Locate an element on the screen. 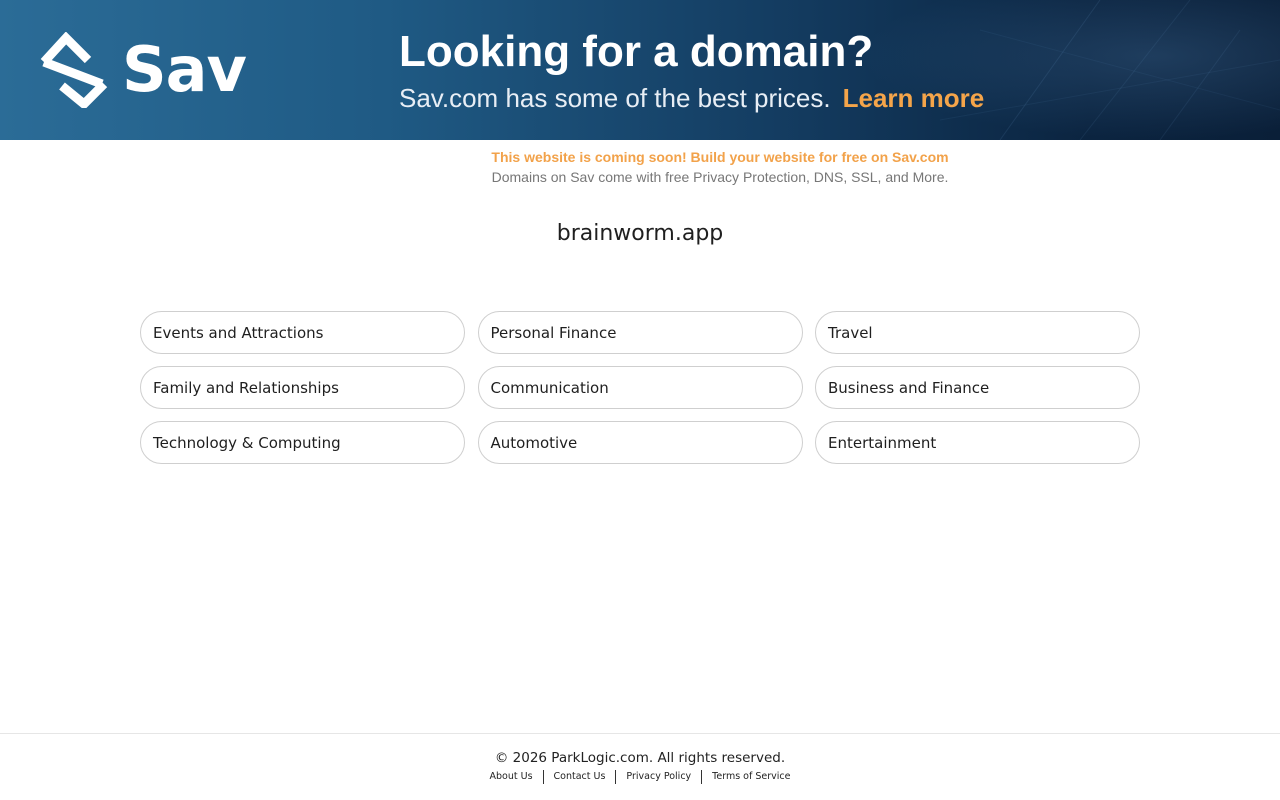 This screenshot has width=1280, height=800. terms-of-service-link: Terms of Service is located at coordinates (751, 777).